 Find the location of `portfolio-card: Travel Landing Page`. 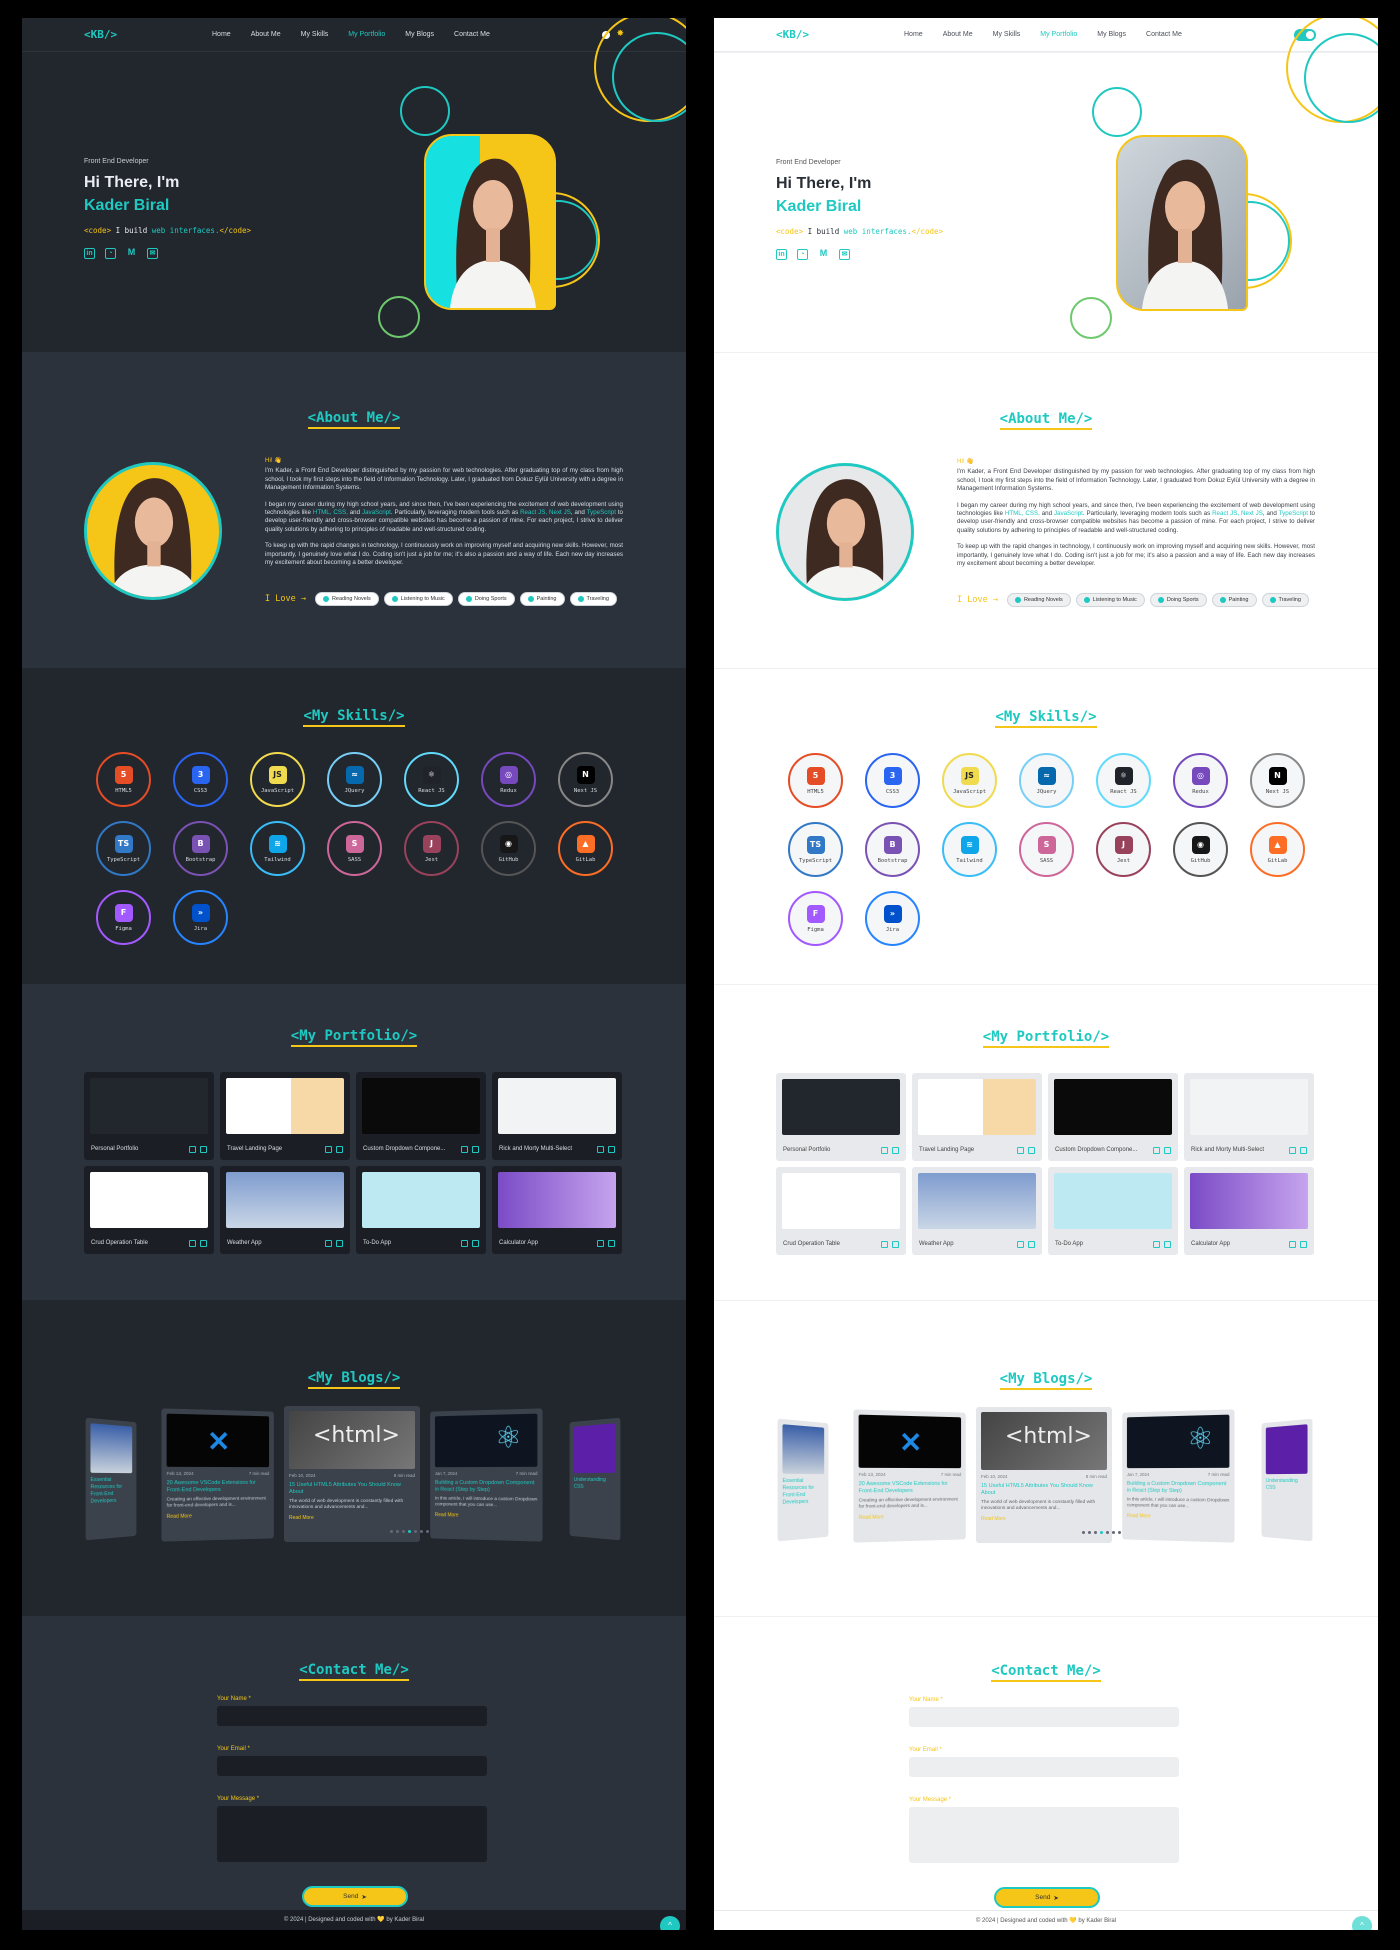

portfolio-card: Travel Landing Page is located at coordinates (977, 1117).